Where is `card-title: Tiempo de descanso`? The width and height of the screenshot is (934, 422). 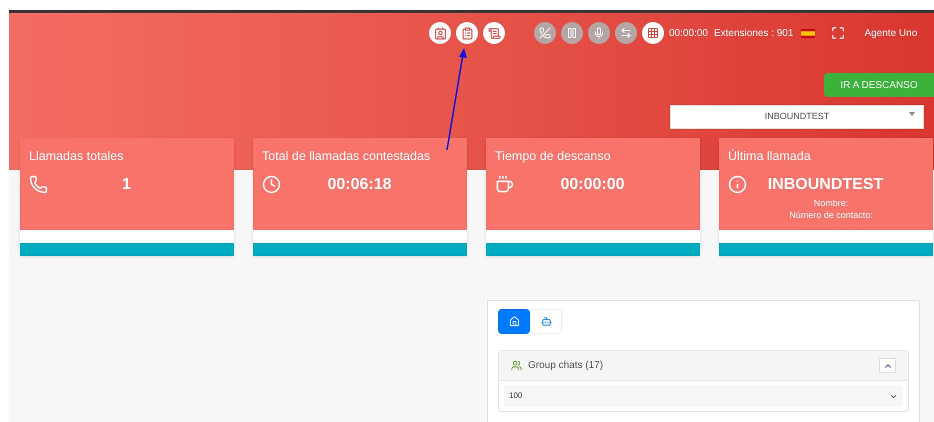
card-title: Tiempo de descanso is located at coordinates (553, 156).